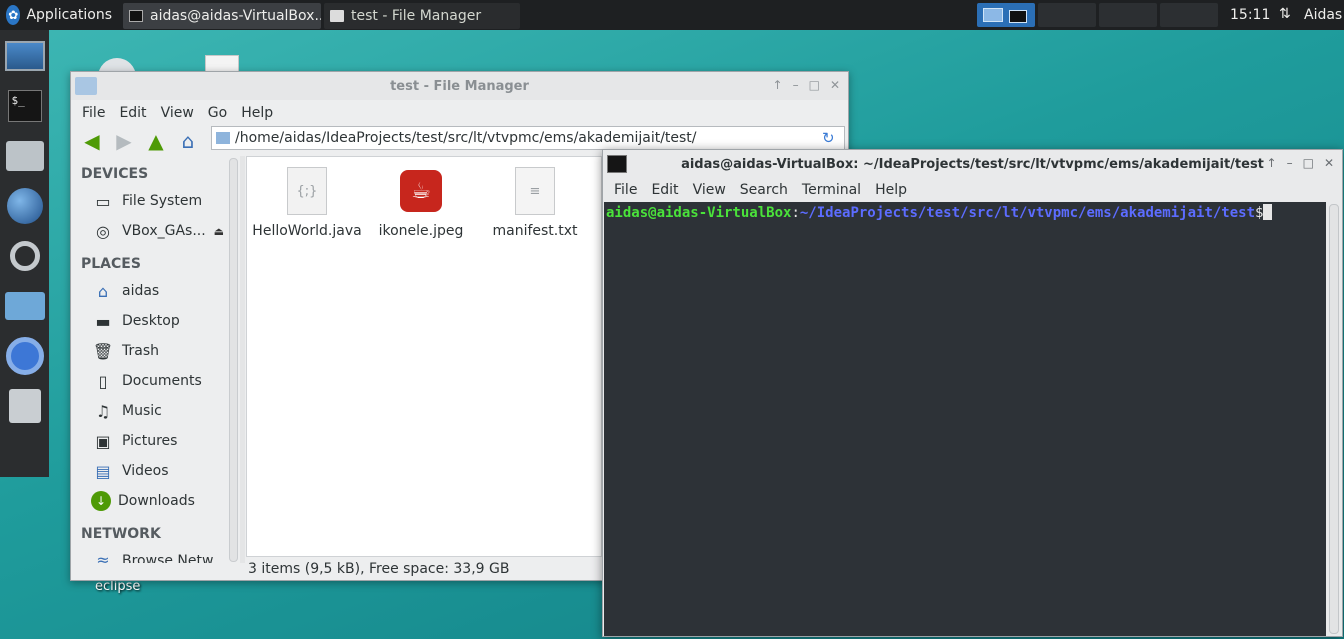  What do you see at coordinates (1300, 163) in the screenshot?
I see `window-controls: ↑ – □ ✕` at bounding box center [1300, 163].